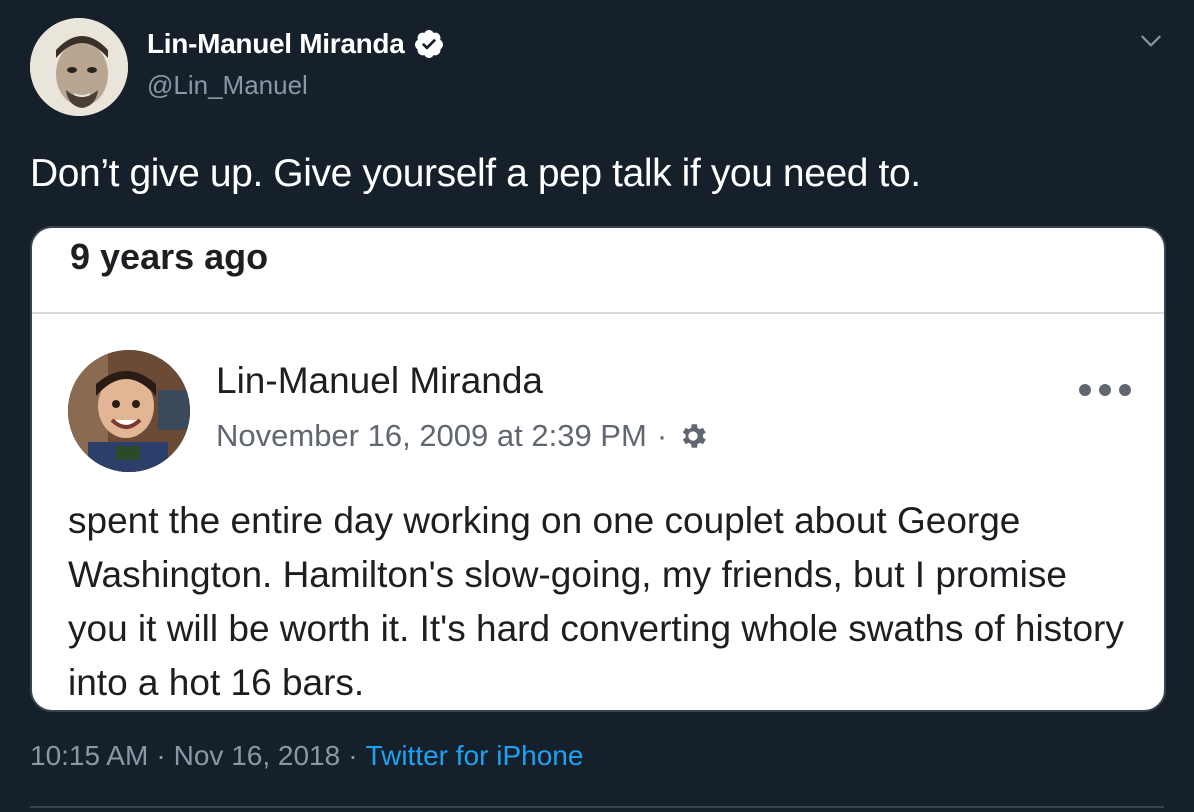 This screenshot has height=812, width=1194. I want to click on divider, so click(597, 807).